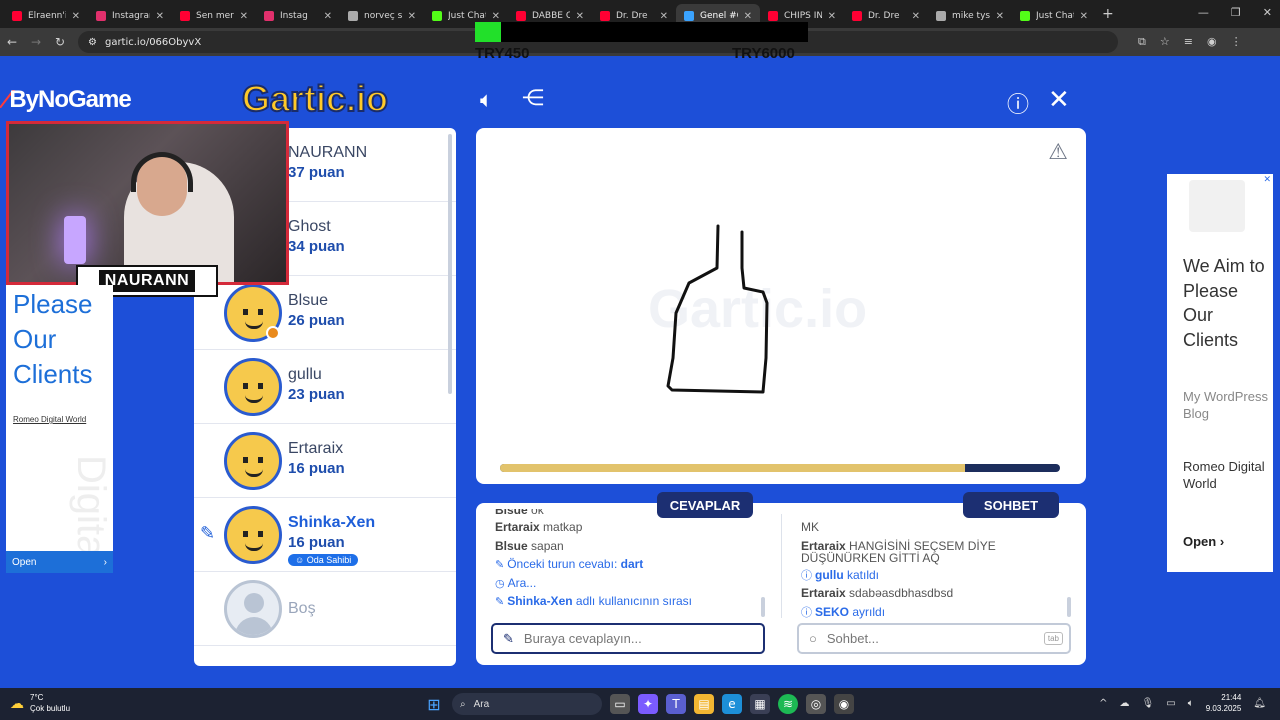 Image resolution: width=1280 pixels, height=720 pixels. What do you see at coordinates (1069, 607) in the screenshot?
I see `chat-scrollbar` at bounding box center [1069, 607].